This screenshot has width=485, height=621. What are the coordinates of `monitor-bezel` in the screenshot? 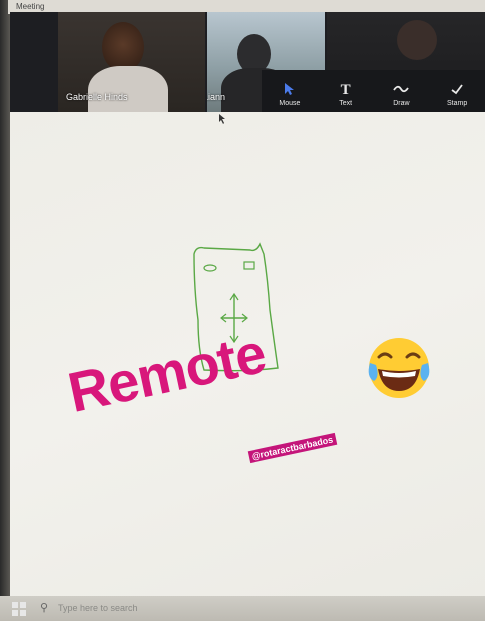 It's located at (5, 310).